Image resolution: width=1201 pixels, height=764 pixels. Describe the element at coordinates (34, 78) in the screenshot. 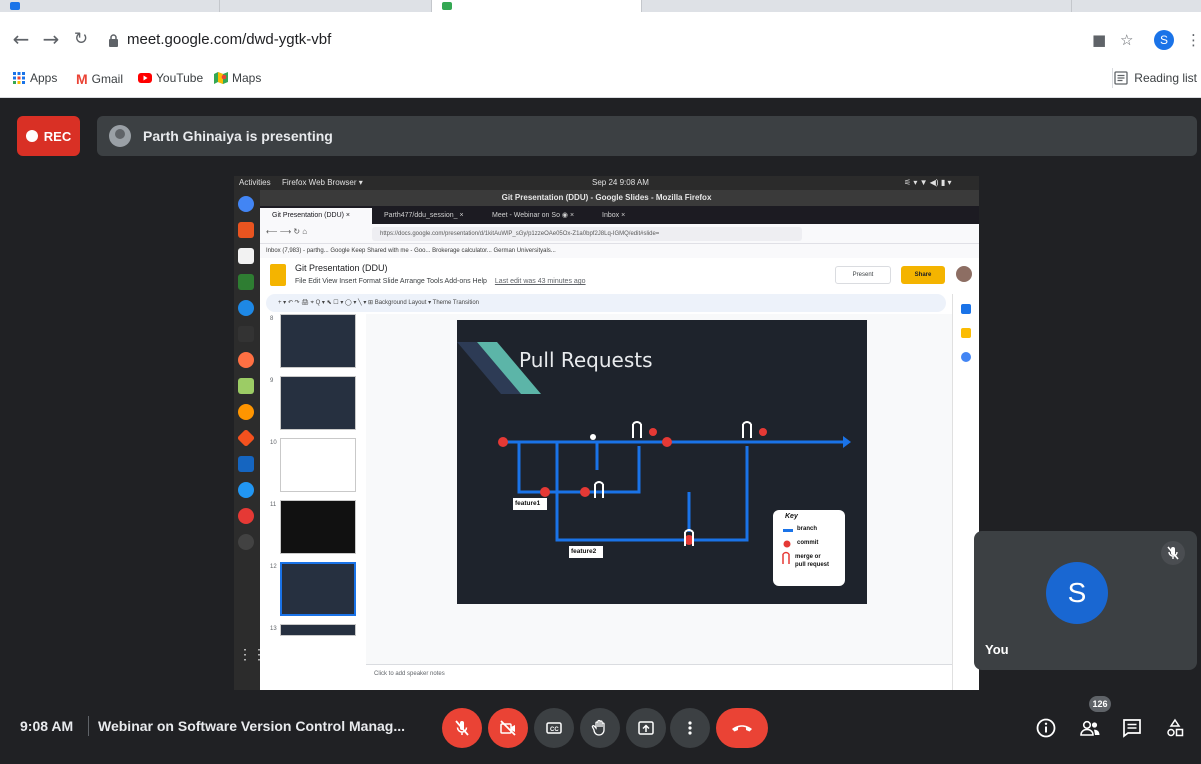

I see `bookmark-apps: Apps` at that location.